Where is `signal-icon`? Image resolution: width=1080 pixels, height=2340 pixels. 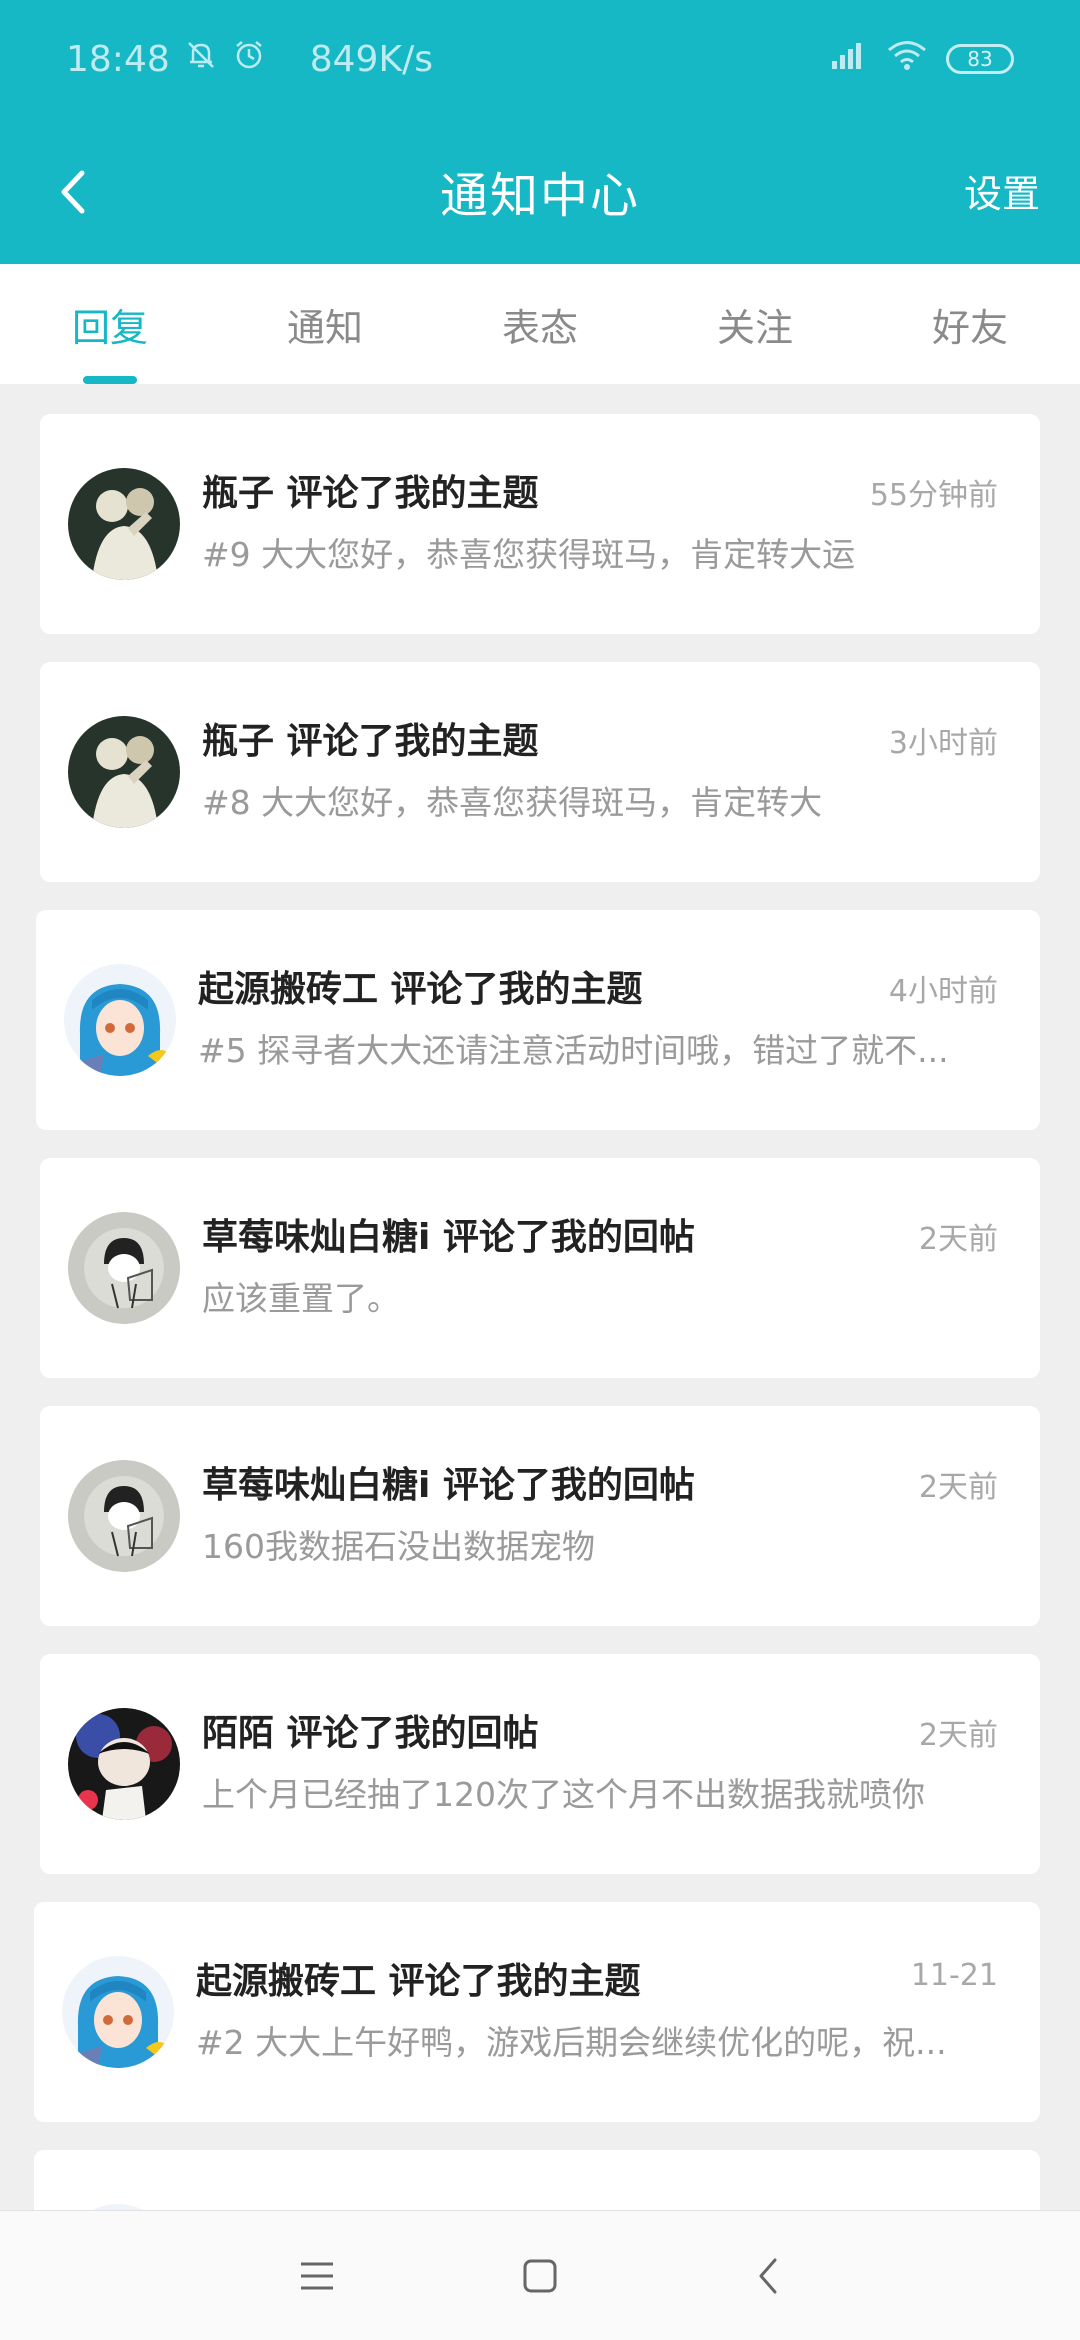 signal-icon is located at coordinates (848, 59).